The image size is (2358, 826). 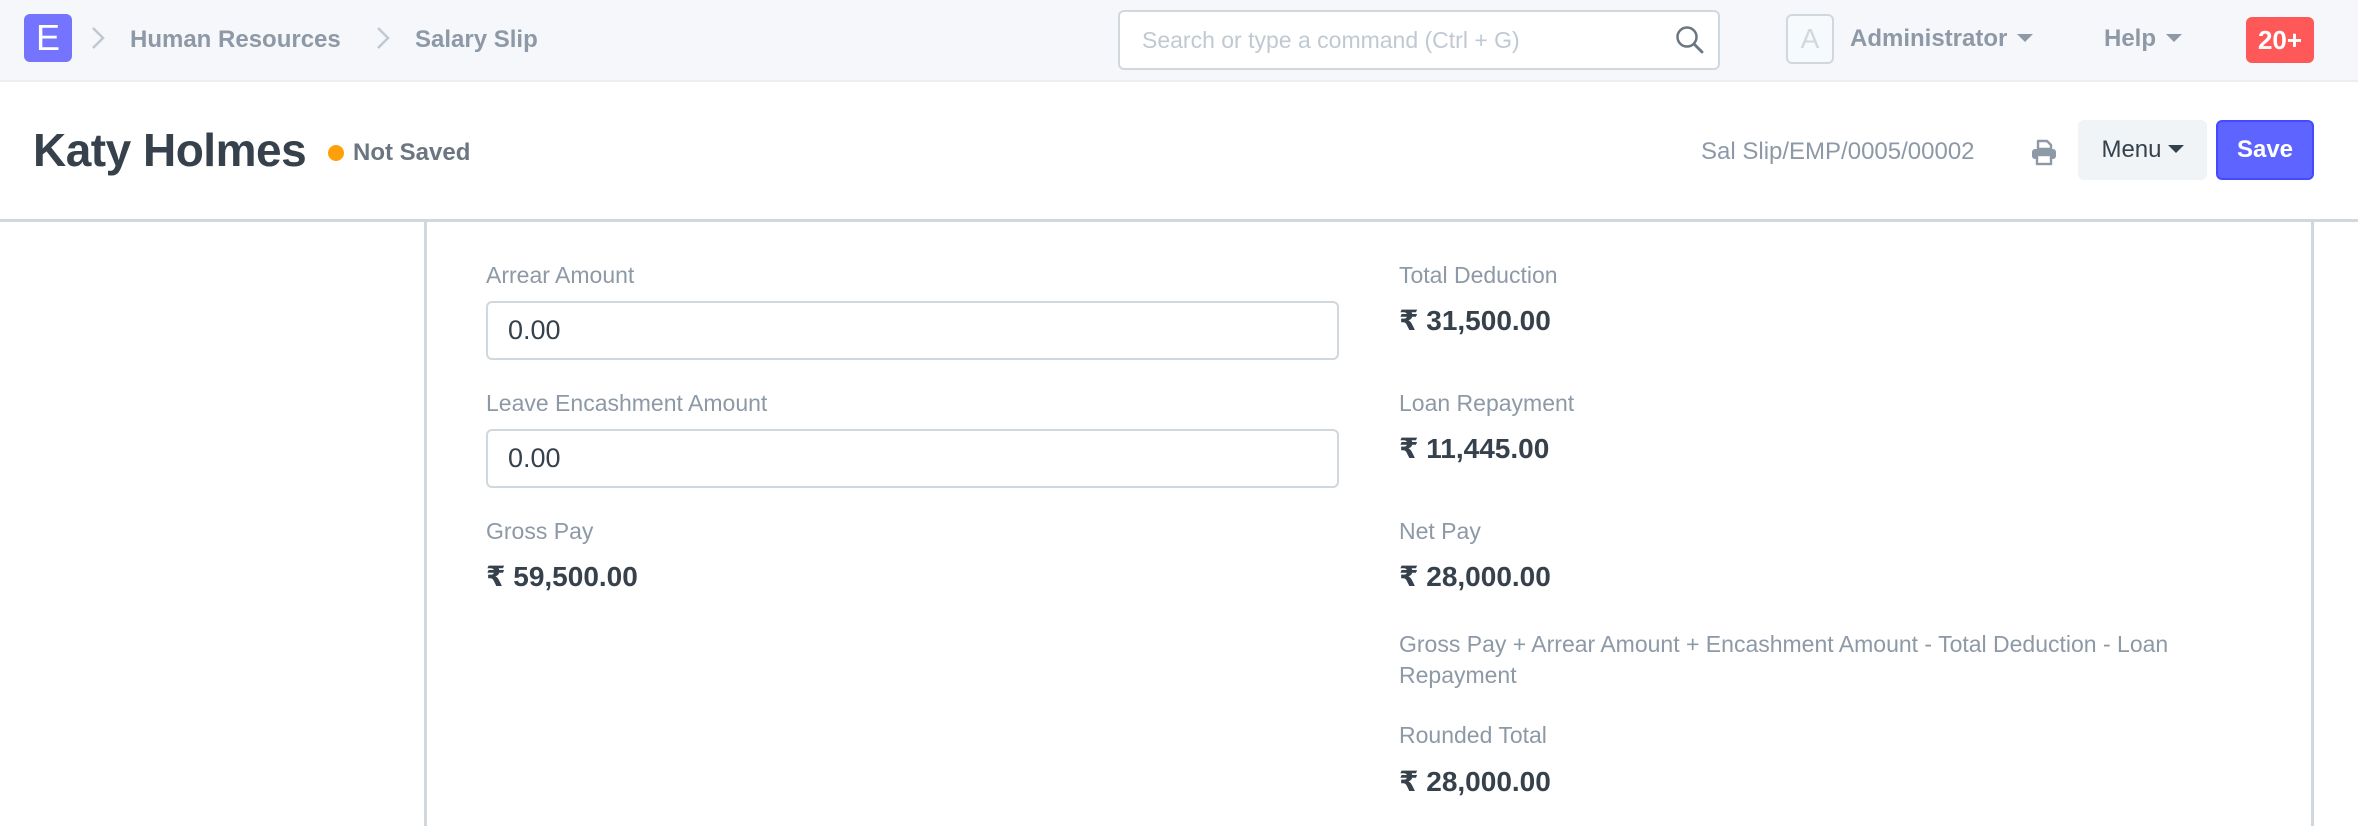 What do you see at coordinates (1474, 448) in the screenshot?
I see `loan-repayment-value: ₹ 11,445.00` at bounding box center [1474, 448].